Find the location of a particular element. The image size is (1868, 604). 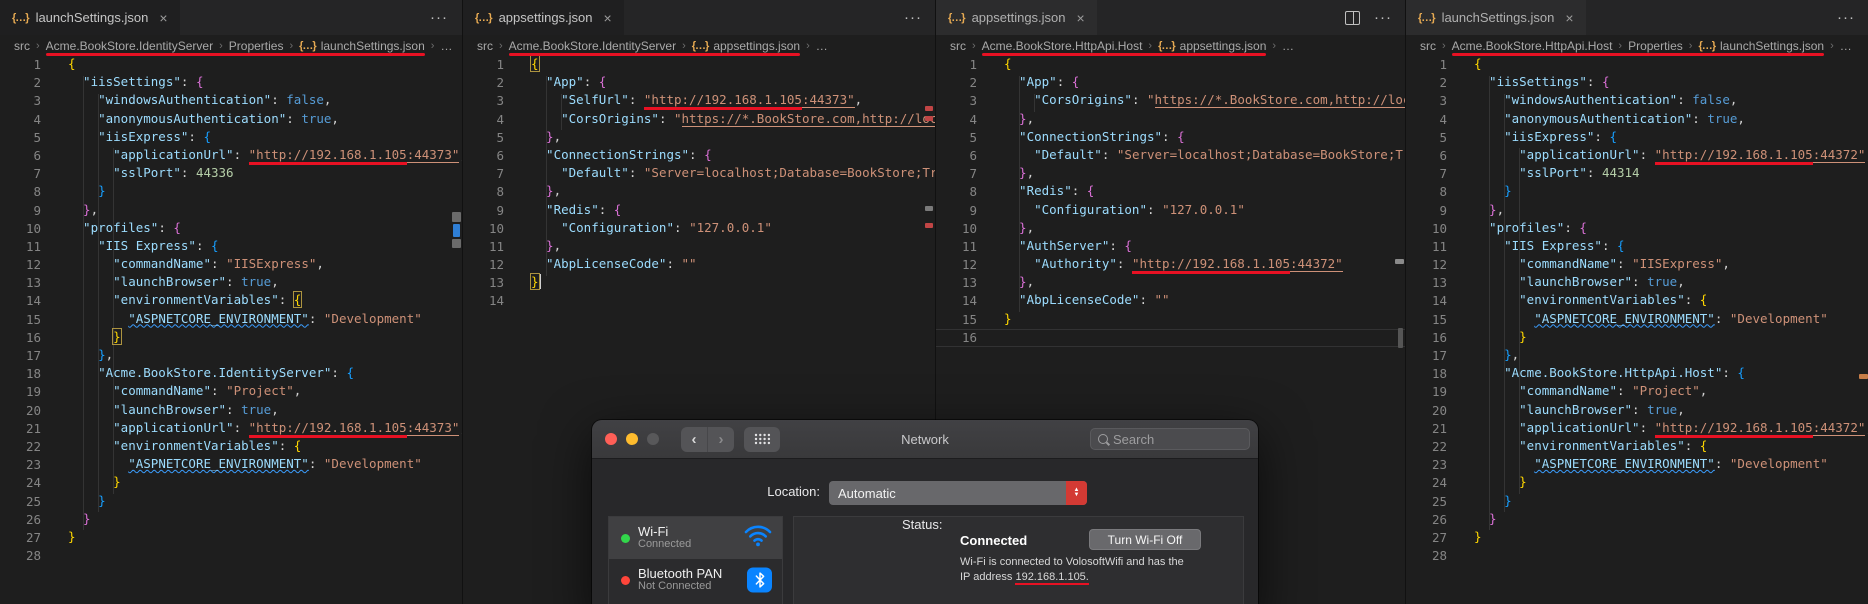

code-token: "environmentVariables" is located at coordinates (173, 445).